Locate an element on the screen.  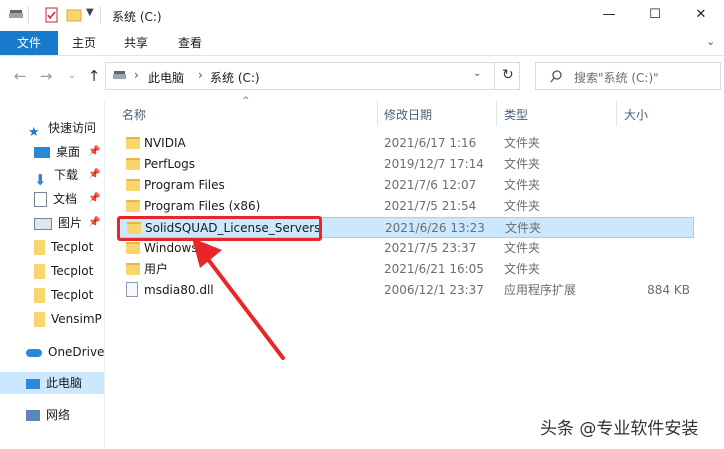
file-row: Program Files (x86) 2021/7/5 21:54 文件夹 is located at coordinates (406, 206).